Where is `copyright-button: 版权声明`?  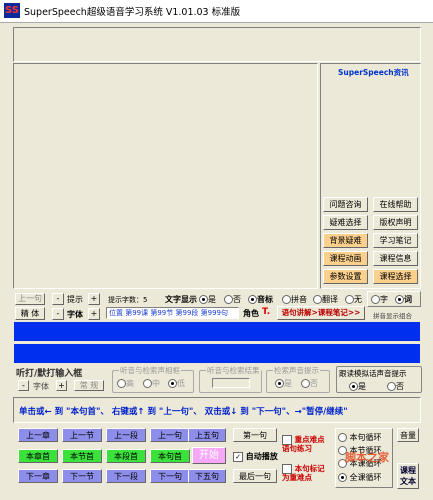 copyright-button: 版权声明 is located at coordinates (395, 222).